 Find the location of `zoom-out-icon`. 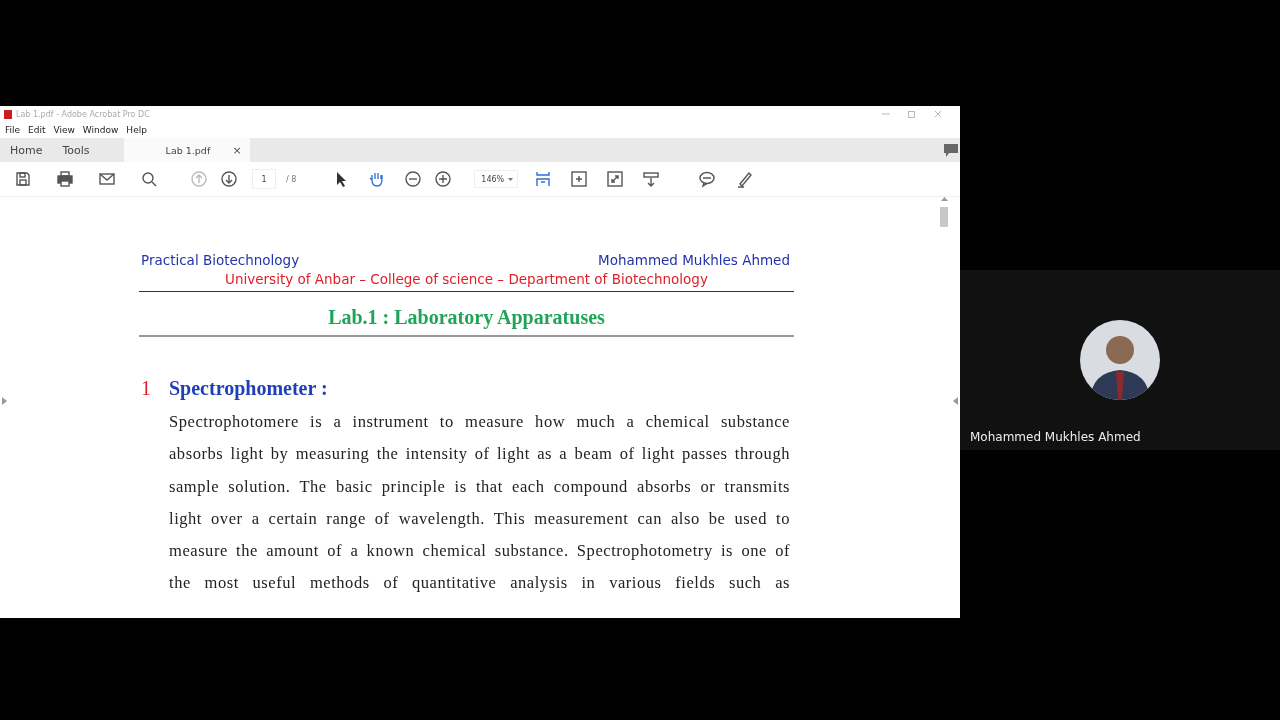

zoom-out-icon is located at coordinates (413, 179).